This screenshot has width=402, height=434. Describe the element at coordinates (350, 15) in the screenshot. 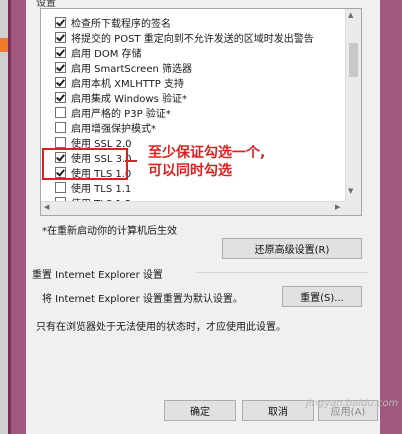

I see `scroll-up-arrow-icon: ▲` at that location.